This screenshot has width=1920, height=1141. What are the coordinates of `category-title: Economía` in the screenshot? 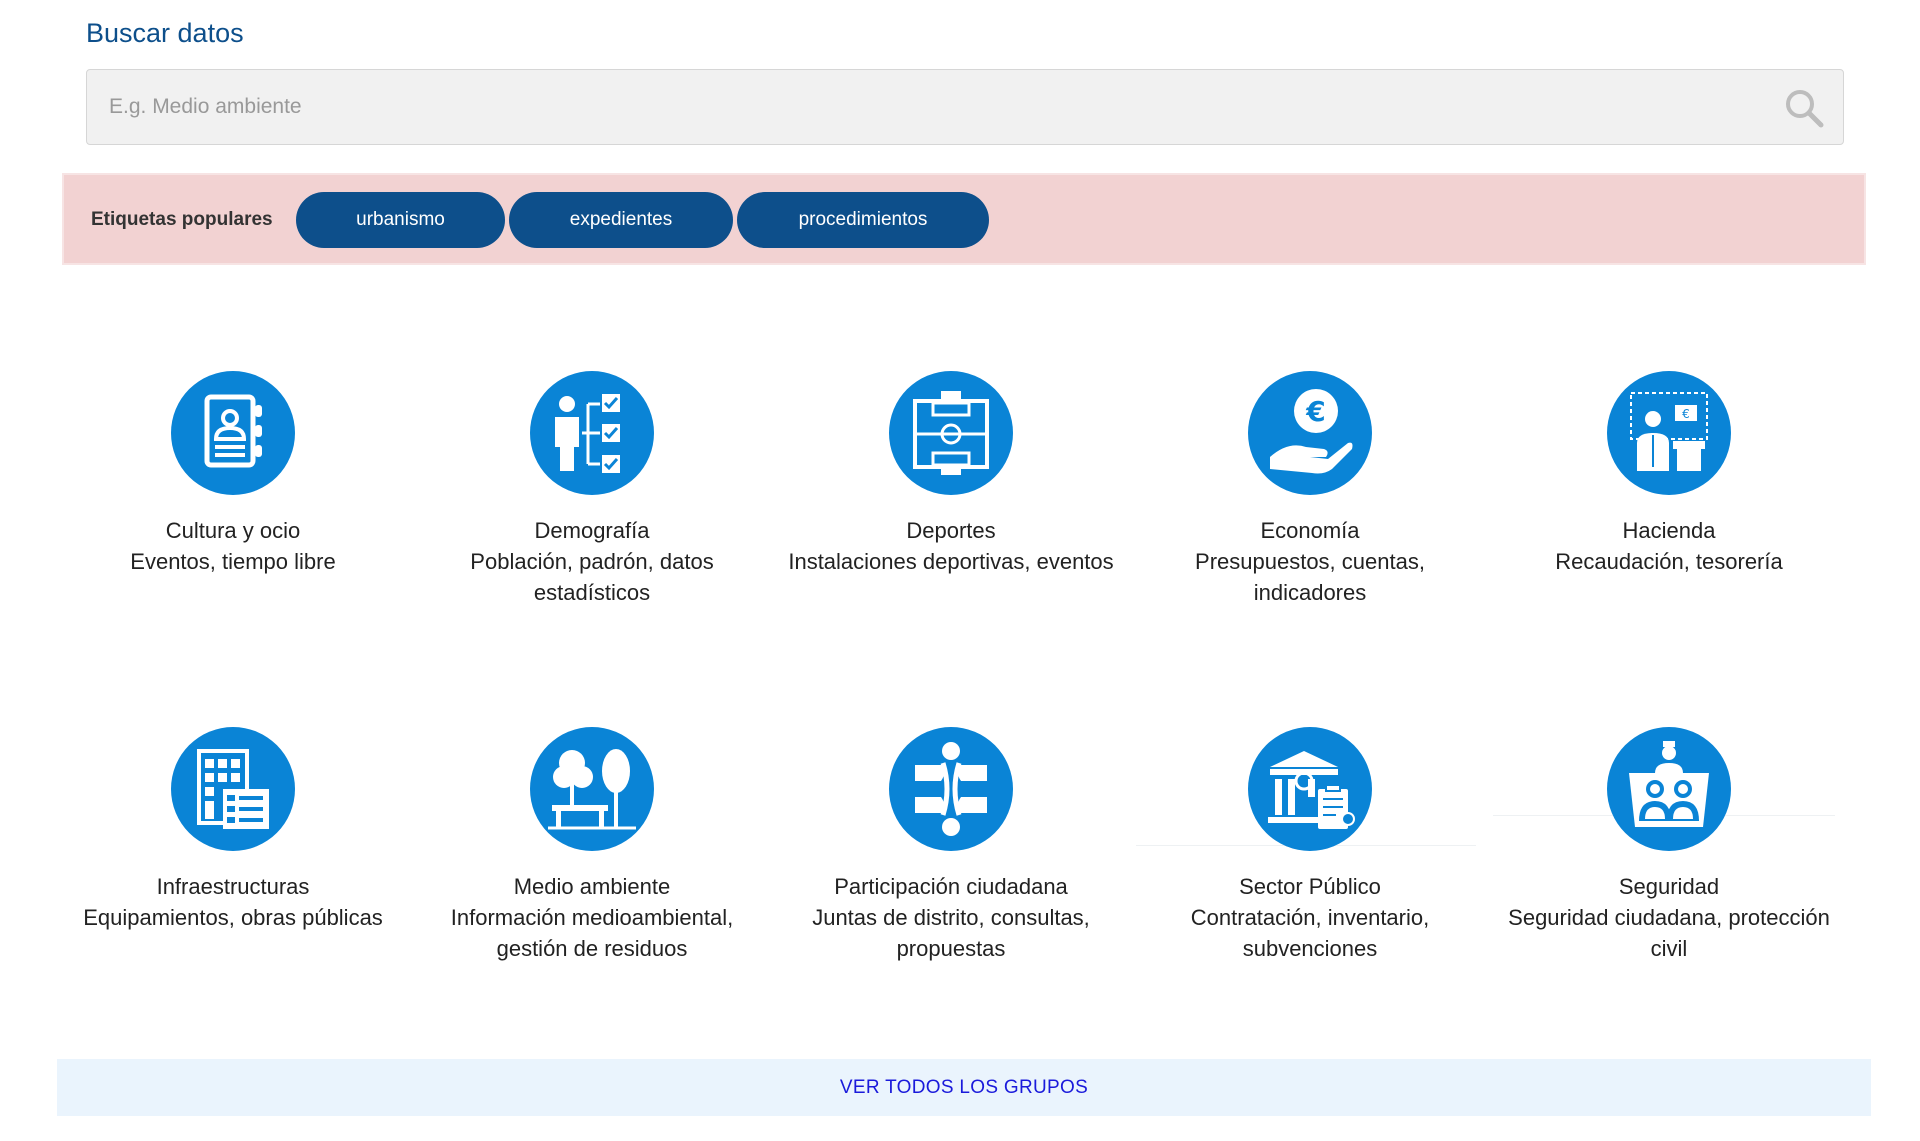 It's located at (1310, 530).